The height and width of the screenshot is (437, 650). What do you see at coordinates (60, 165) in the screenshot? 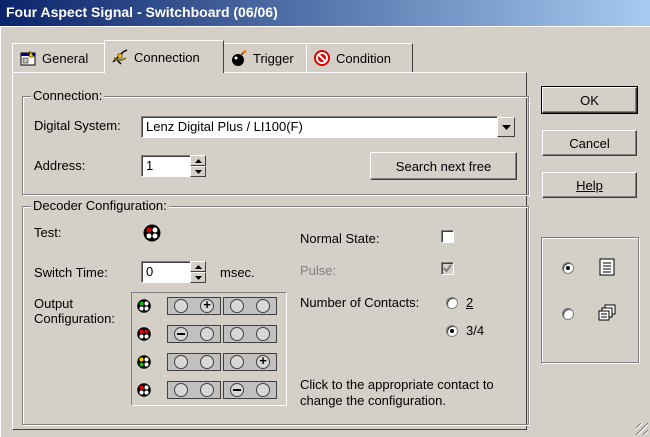
I see `address-label: Address:` at bounding box center [60, 165].